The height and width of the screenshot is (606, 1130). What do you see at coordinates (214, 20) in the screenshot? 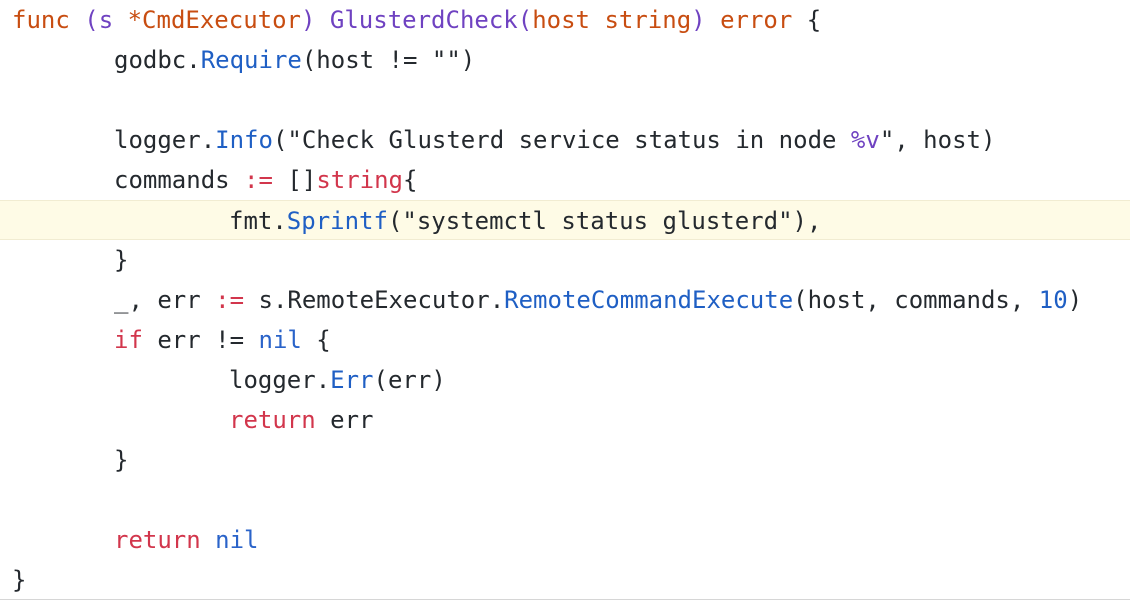
I see `code-token: *CmdExecutor` at bounding box center [214, 20].